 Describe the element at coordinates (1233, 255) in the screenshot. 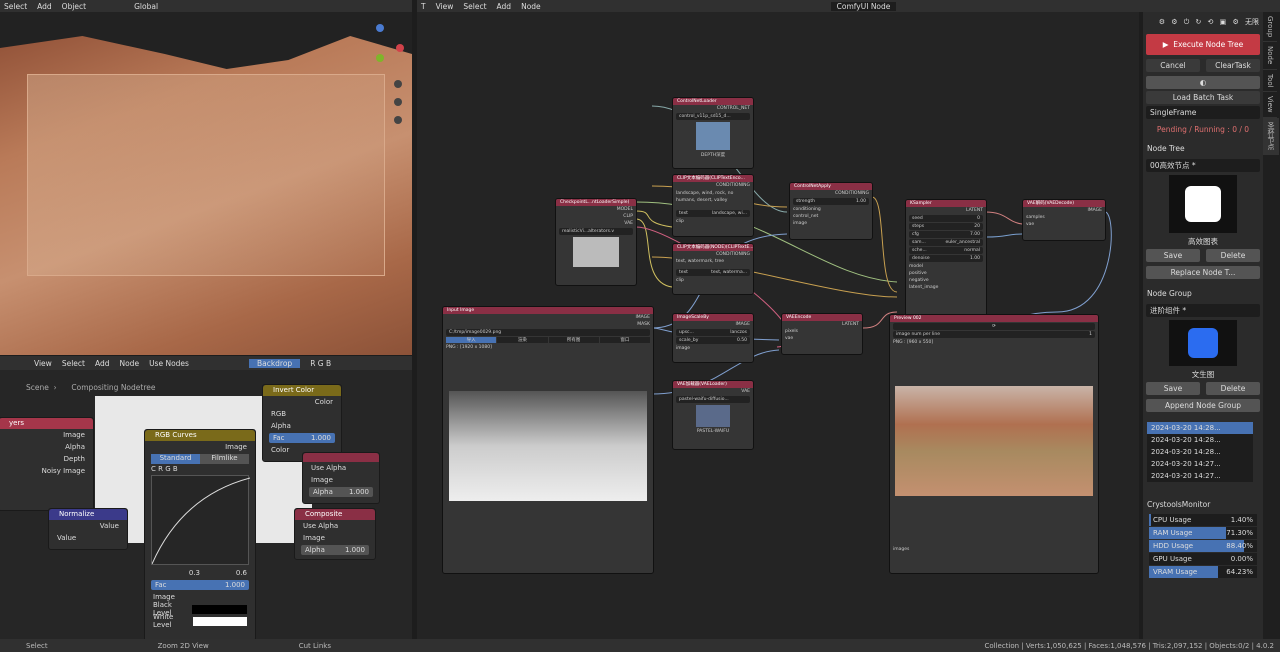

I see `delete-tree-button: Delete` at that location.